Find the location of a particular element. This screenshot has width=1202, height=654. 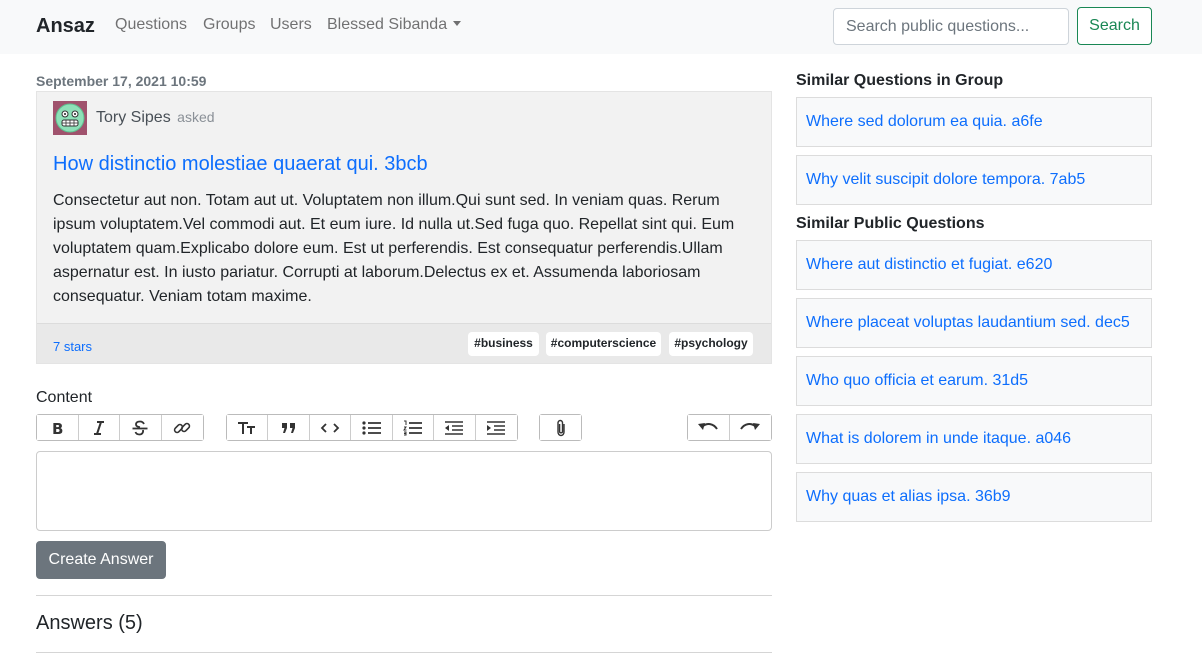

attach-icon is located at coordinates (560, 427).